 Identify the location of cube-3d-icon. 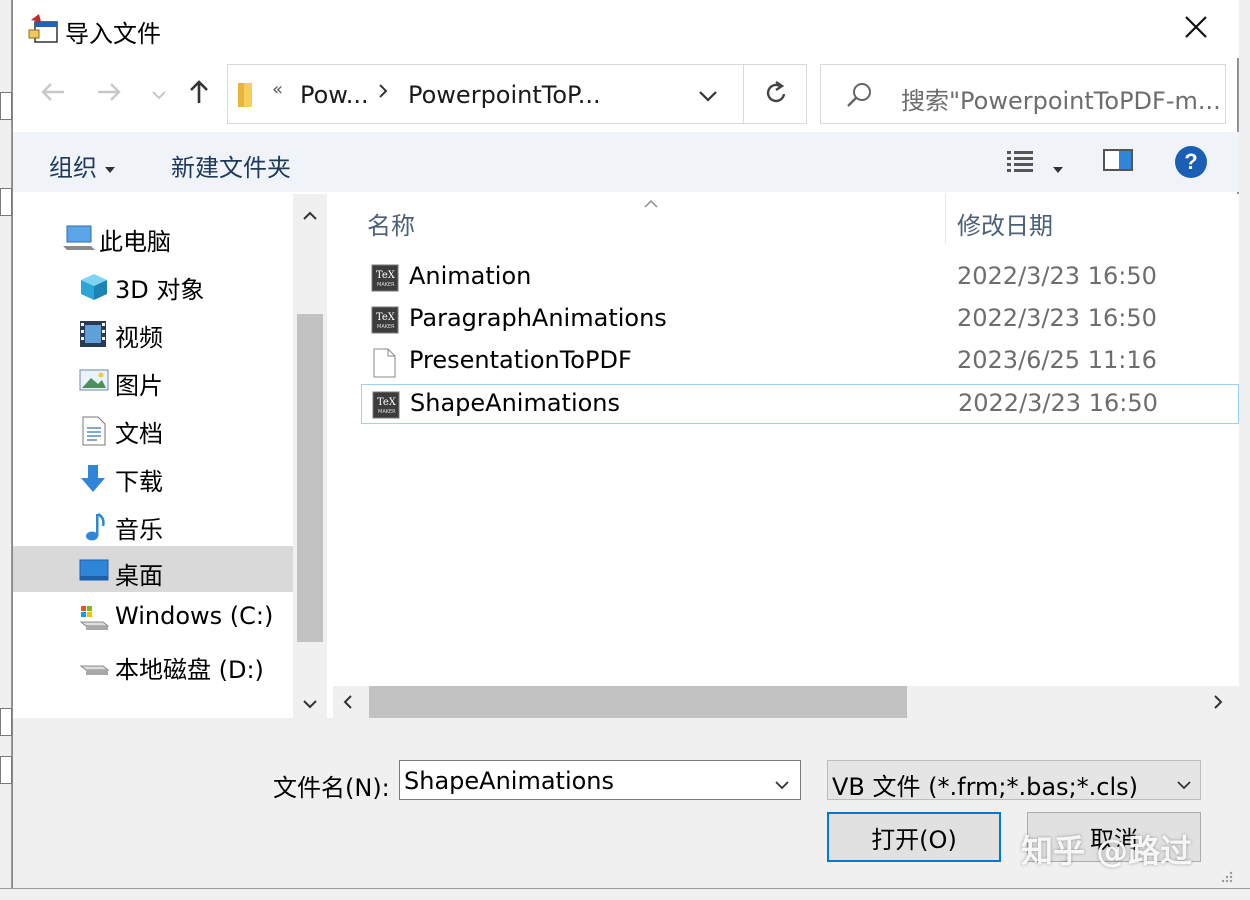
(94, 289).